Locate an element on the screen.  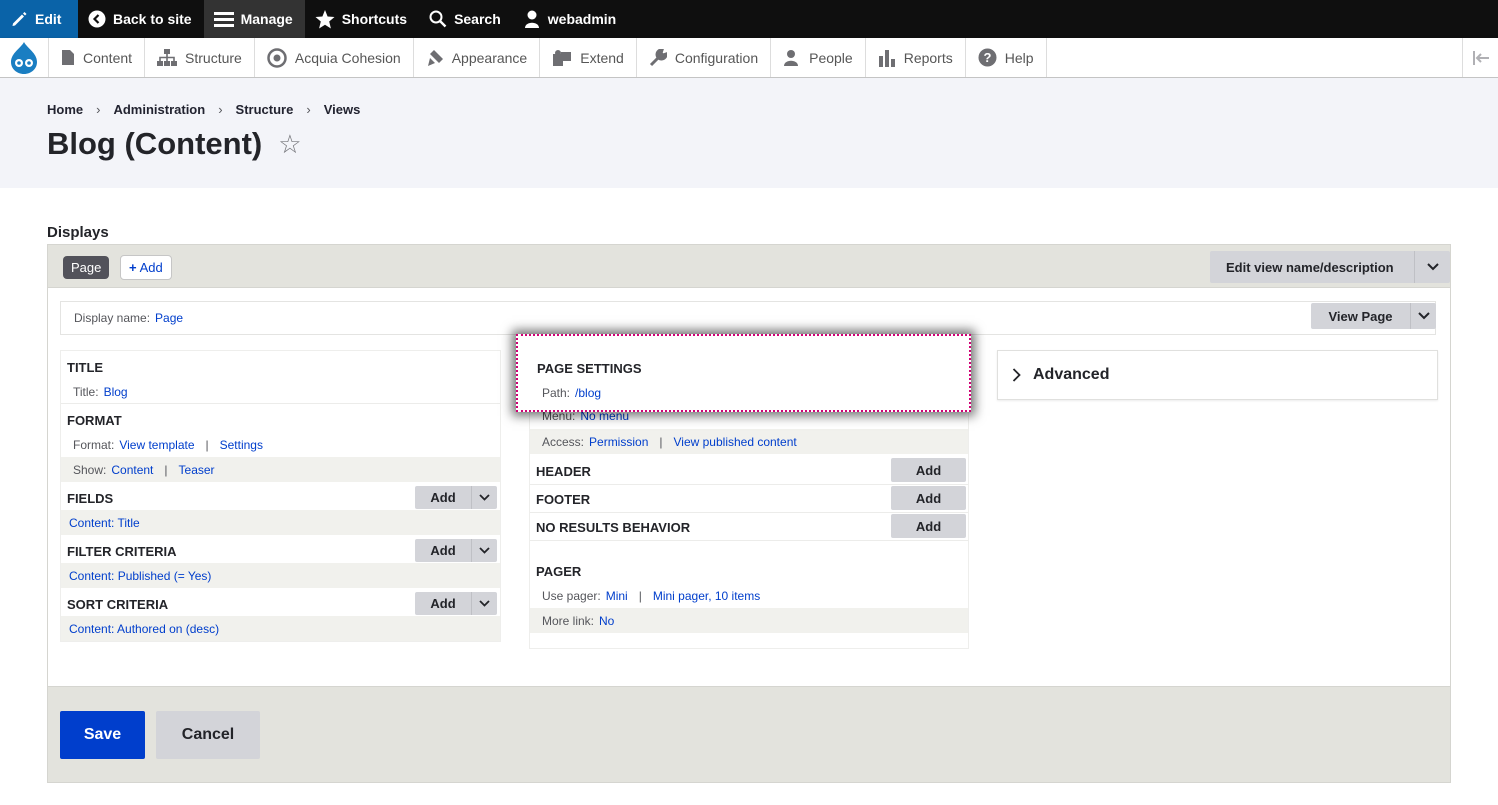
path-label: Path: is located at coordinates (556, 392).